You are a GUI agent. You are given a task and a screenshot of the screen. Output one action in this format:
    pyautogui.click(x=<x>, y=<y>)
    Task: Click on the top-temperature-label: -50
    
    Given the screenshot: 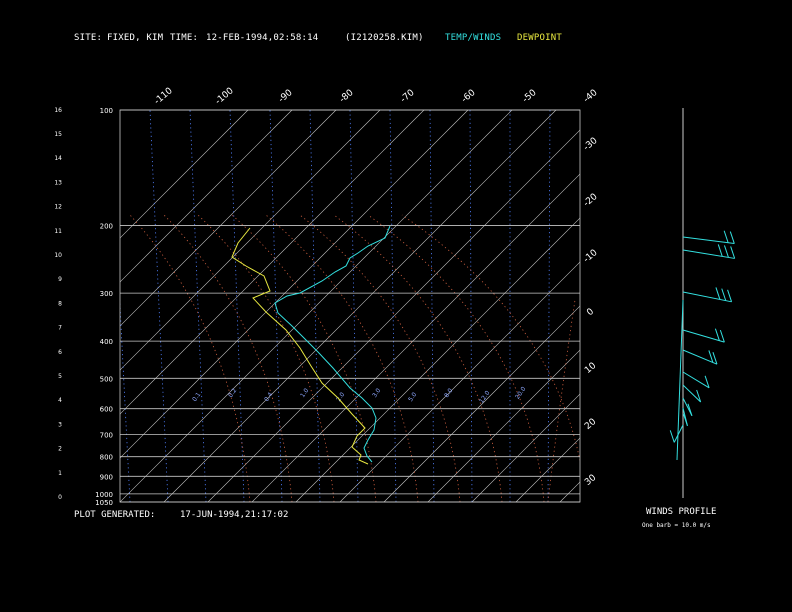 What is the action you would take?
    pyautogui.click(x=530, y=96)
    